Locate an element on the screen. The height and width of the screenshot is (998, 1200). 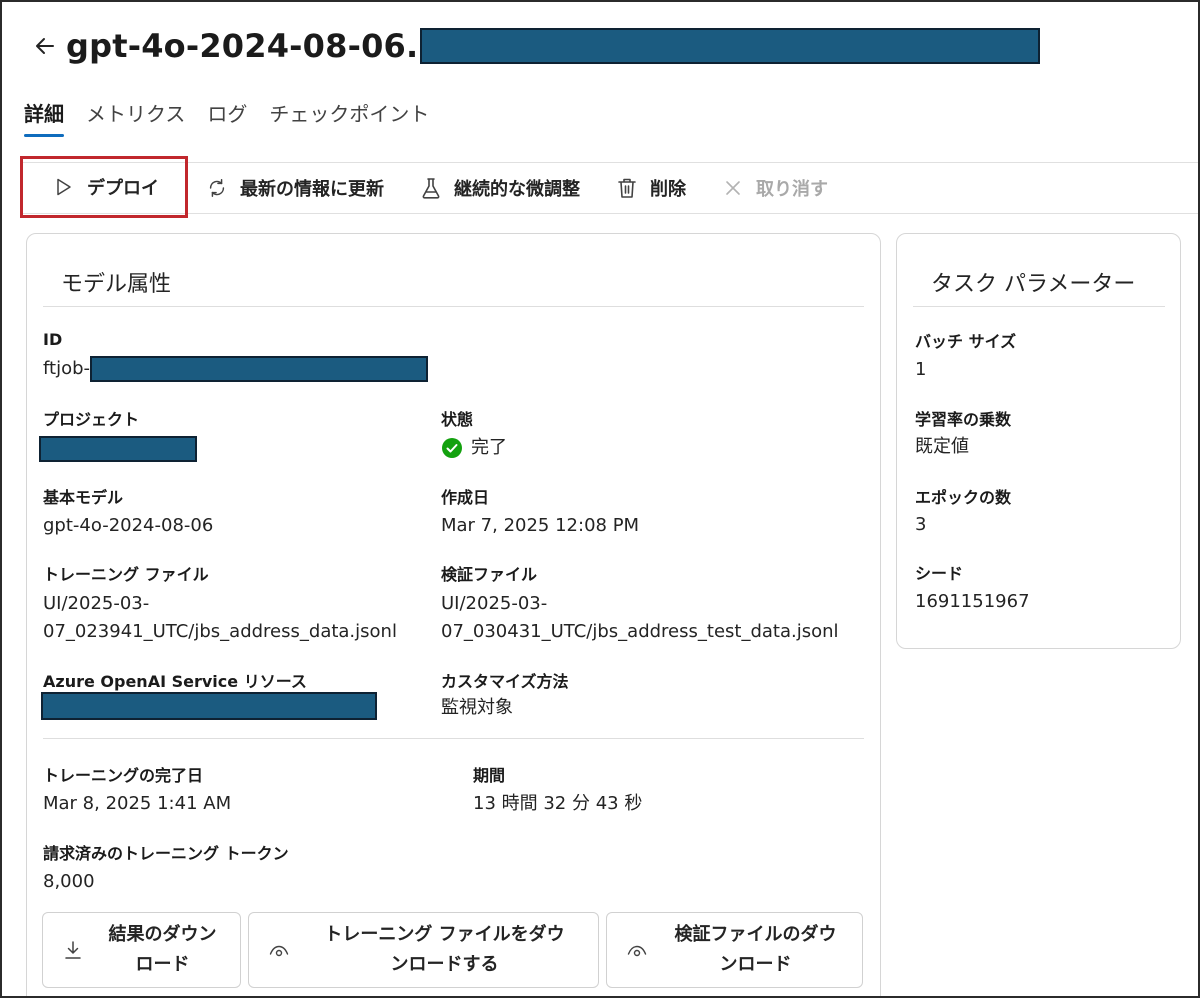
epochs-value: 3 is located at coordinates (921, 524).